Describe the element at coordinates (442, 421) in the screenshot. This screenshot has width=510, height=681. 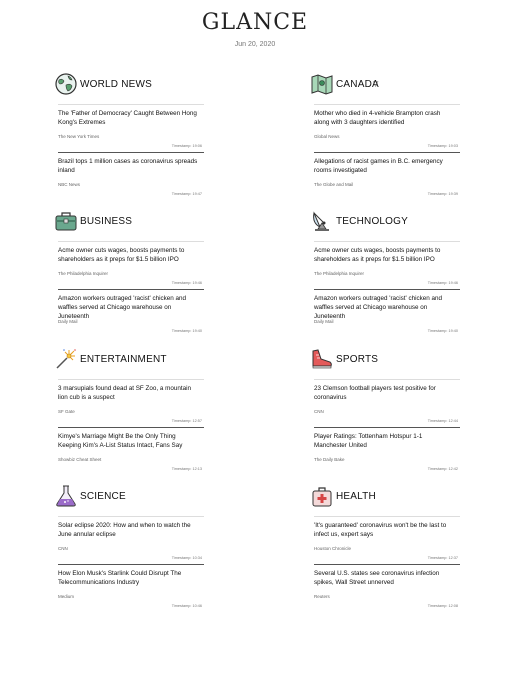
I see `timestamp: Timestamp: 12:44` at that location.